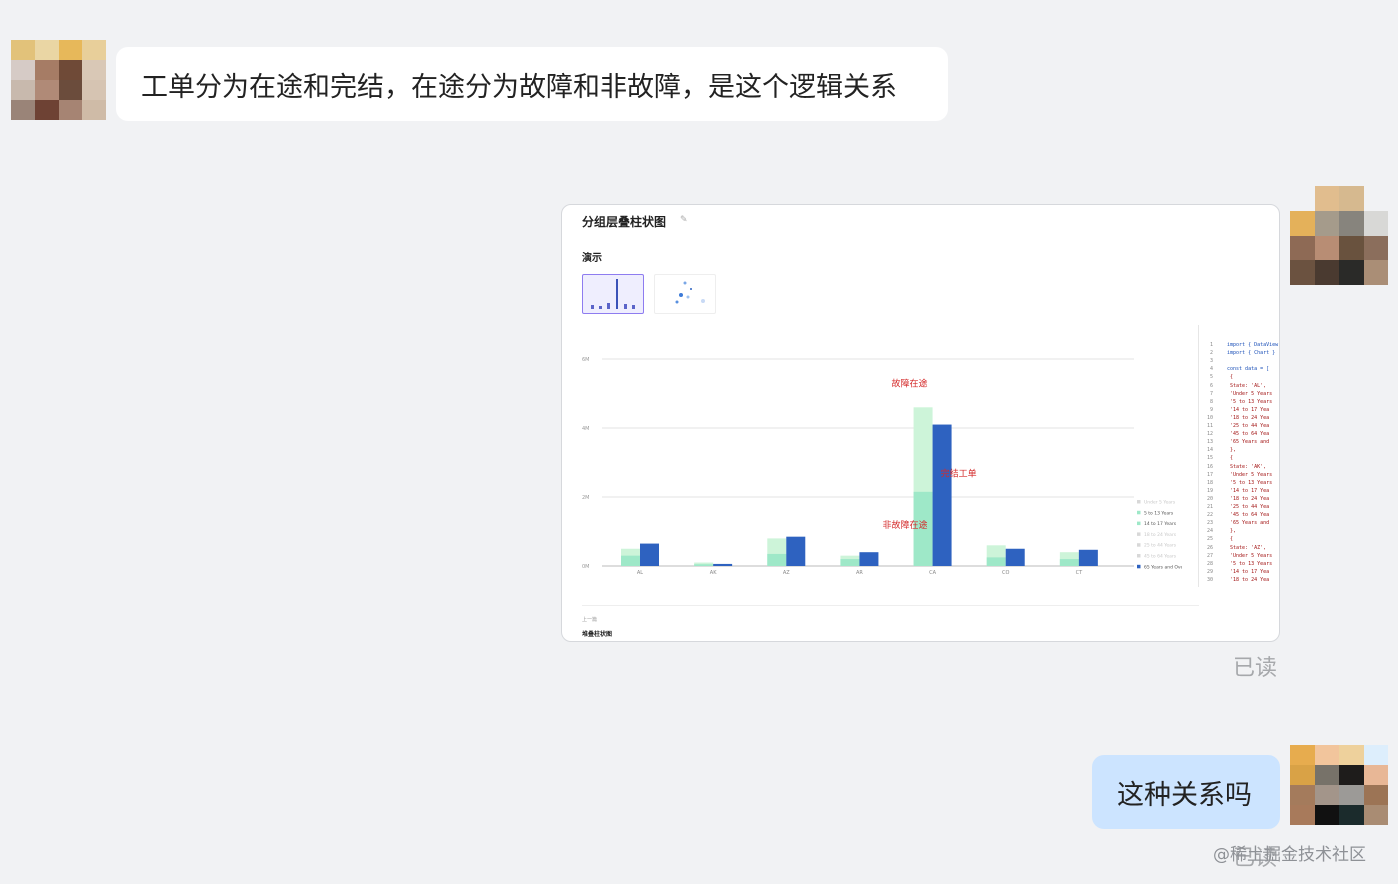 This screenshot has height=884, width=1398. I want to click on divider, so click(890, 605).